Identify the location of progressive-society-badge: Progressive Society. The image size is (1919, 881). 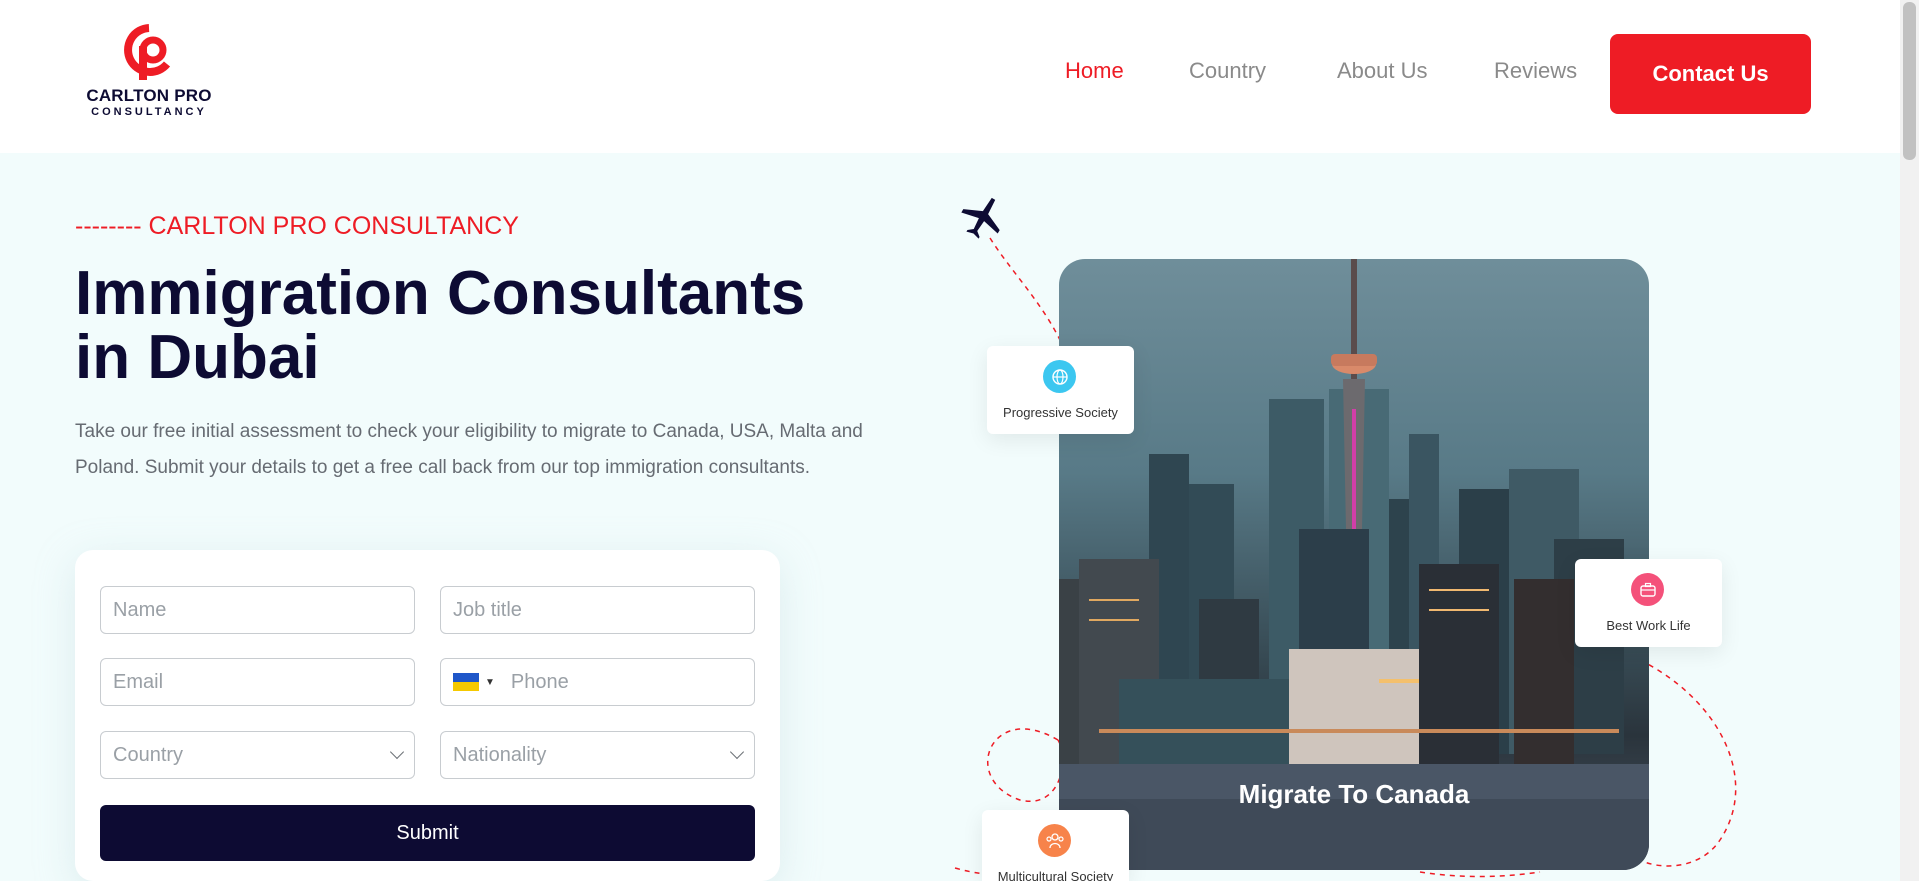
(1060, 390).